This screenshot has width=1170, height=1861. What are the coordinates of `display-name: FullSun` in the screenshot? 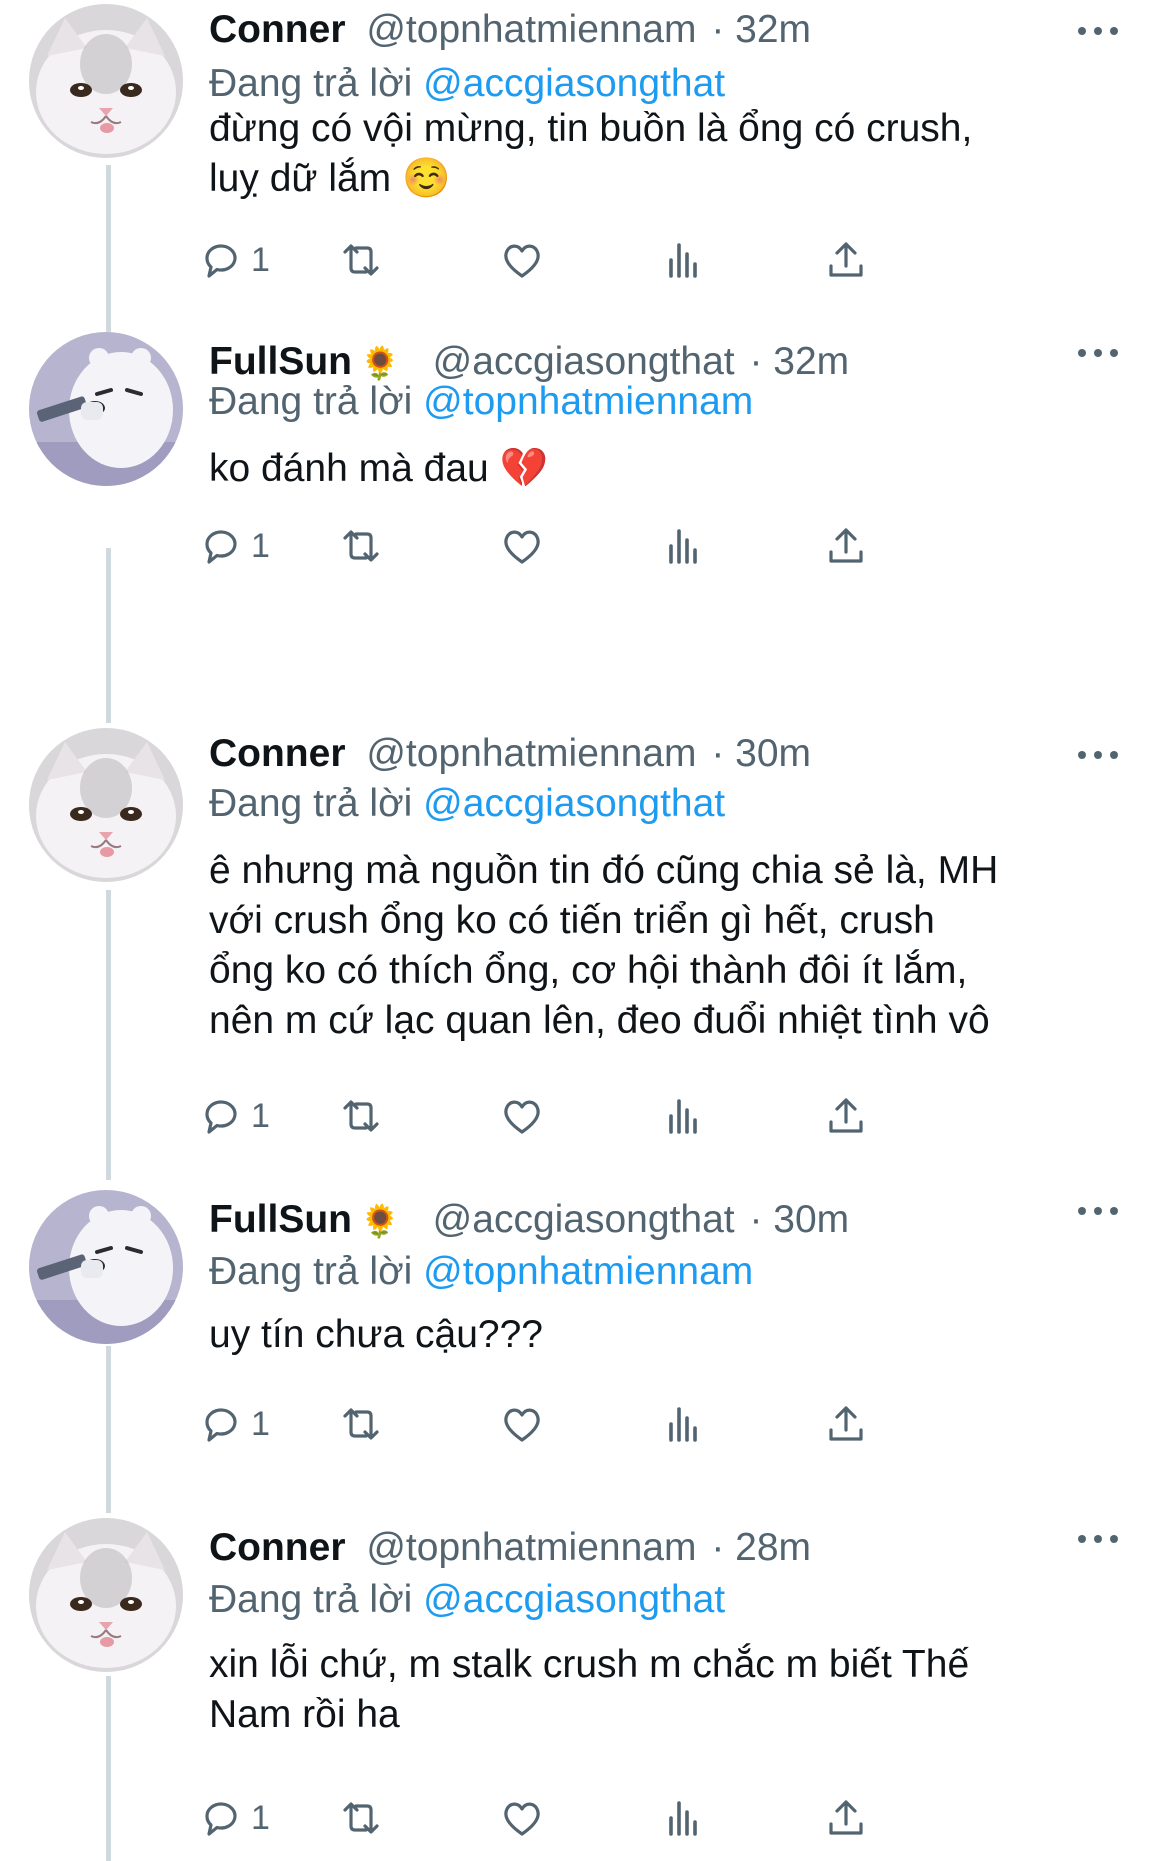 It's located at (280, 1219).